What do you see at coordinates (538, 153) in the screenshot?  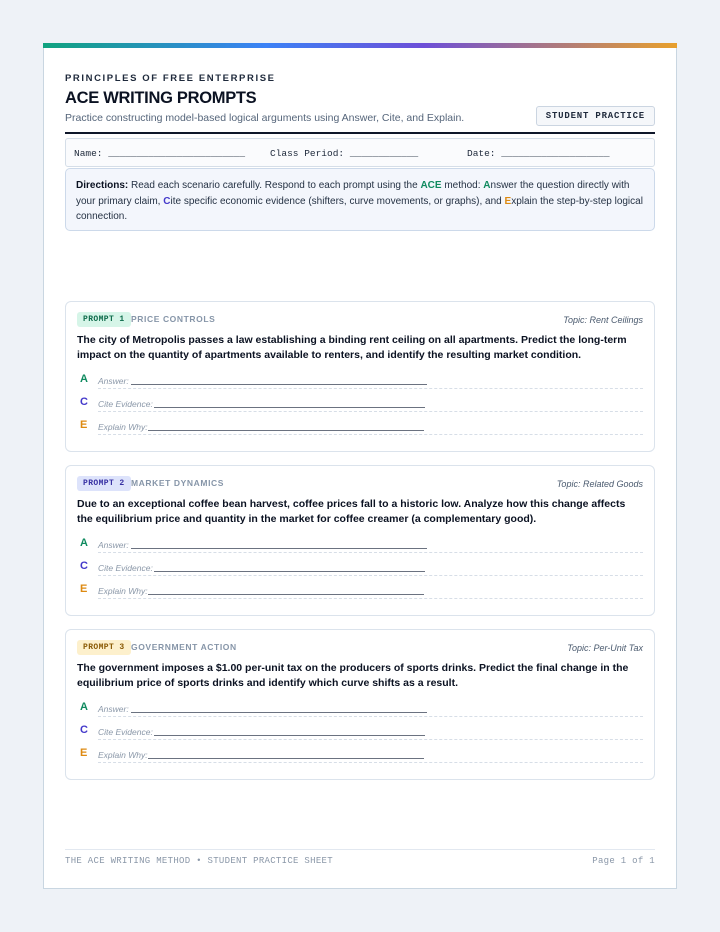 I see `date-field: Date: ___________________` at bounding box center [538, 153].